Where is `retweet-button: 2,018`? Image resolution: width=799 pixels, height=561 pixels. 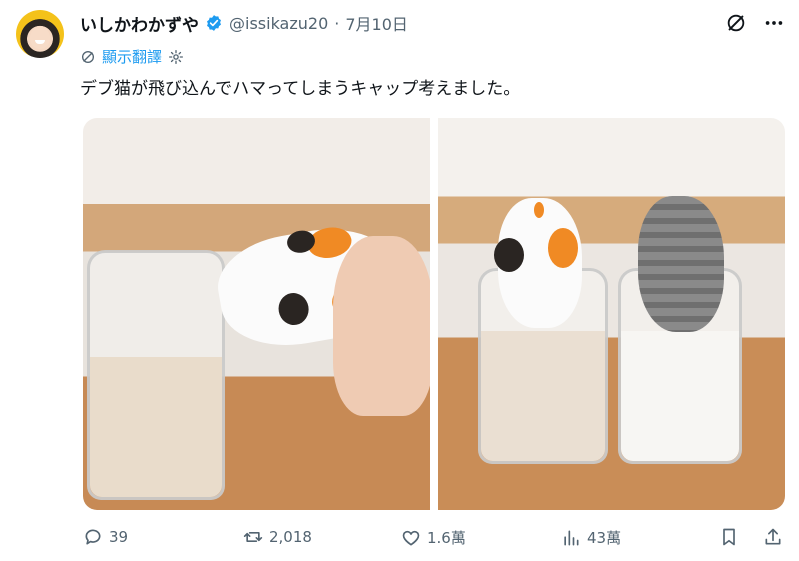
retweet-button: 2,018 is located at coordinates (277, 537).